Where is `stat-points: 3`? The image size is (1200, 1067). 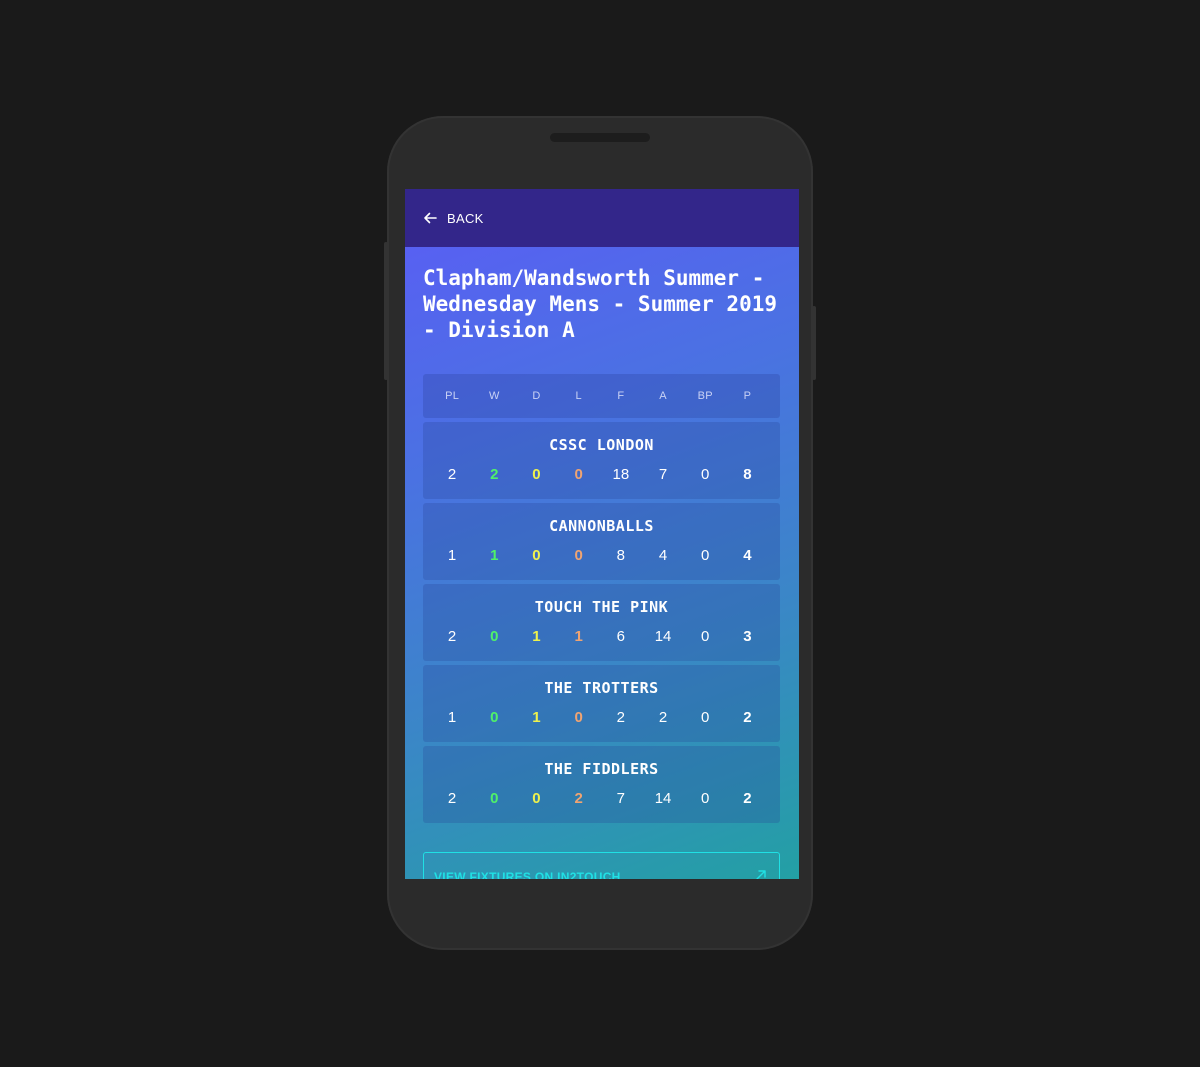 stat-points: 3 is located at coordinates (747, 636).